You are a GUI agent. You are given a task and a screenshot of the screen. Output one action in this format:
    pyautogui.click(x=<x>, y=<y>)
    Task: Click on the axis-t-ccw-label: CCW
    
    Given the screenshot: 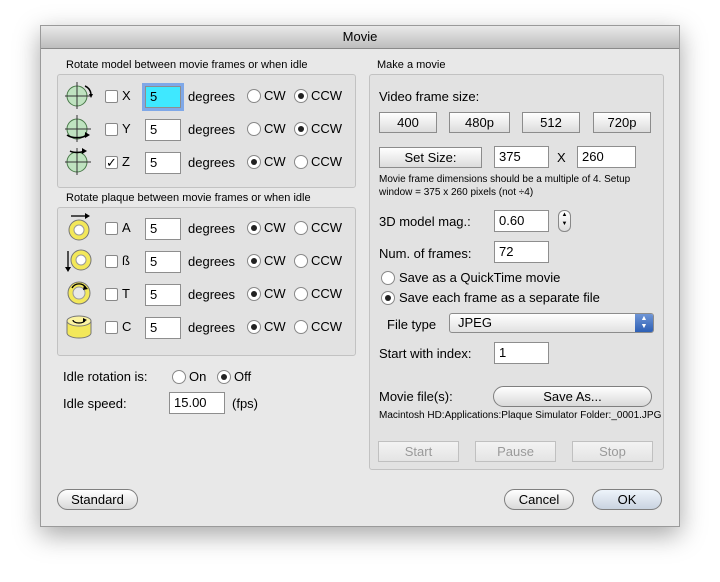 What is the action you would take?
    pyautogui.click(x=327, y=293)
    